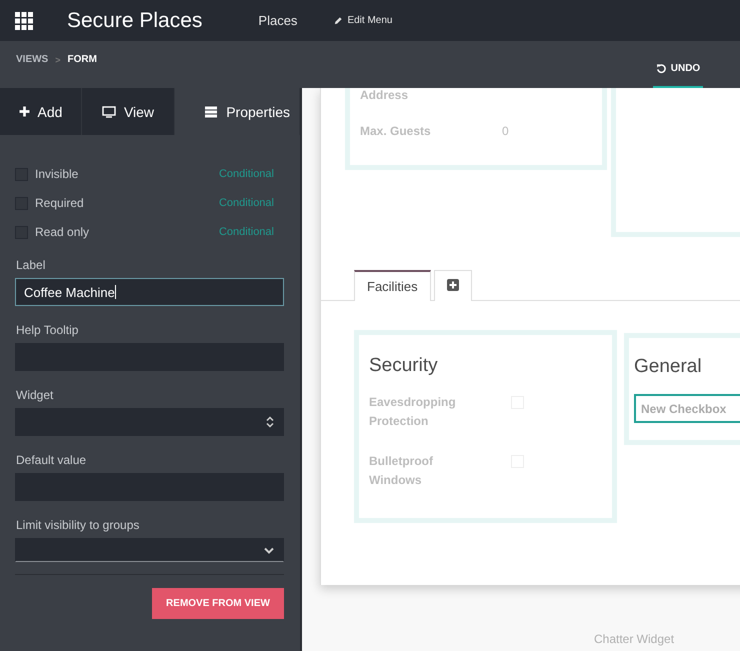 The width and height of the screenshot is (740, 651). What do you see at coordinates (683, 409) in the screenshot?
I see `field-label: New Checkbox` at bounding box center [683, 409].